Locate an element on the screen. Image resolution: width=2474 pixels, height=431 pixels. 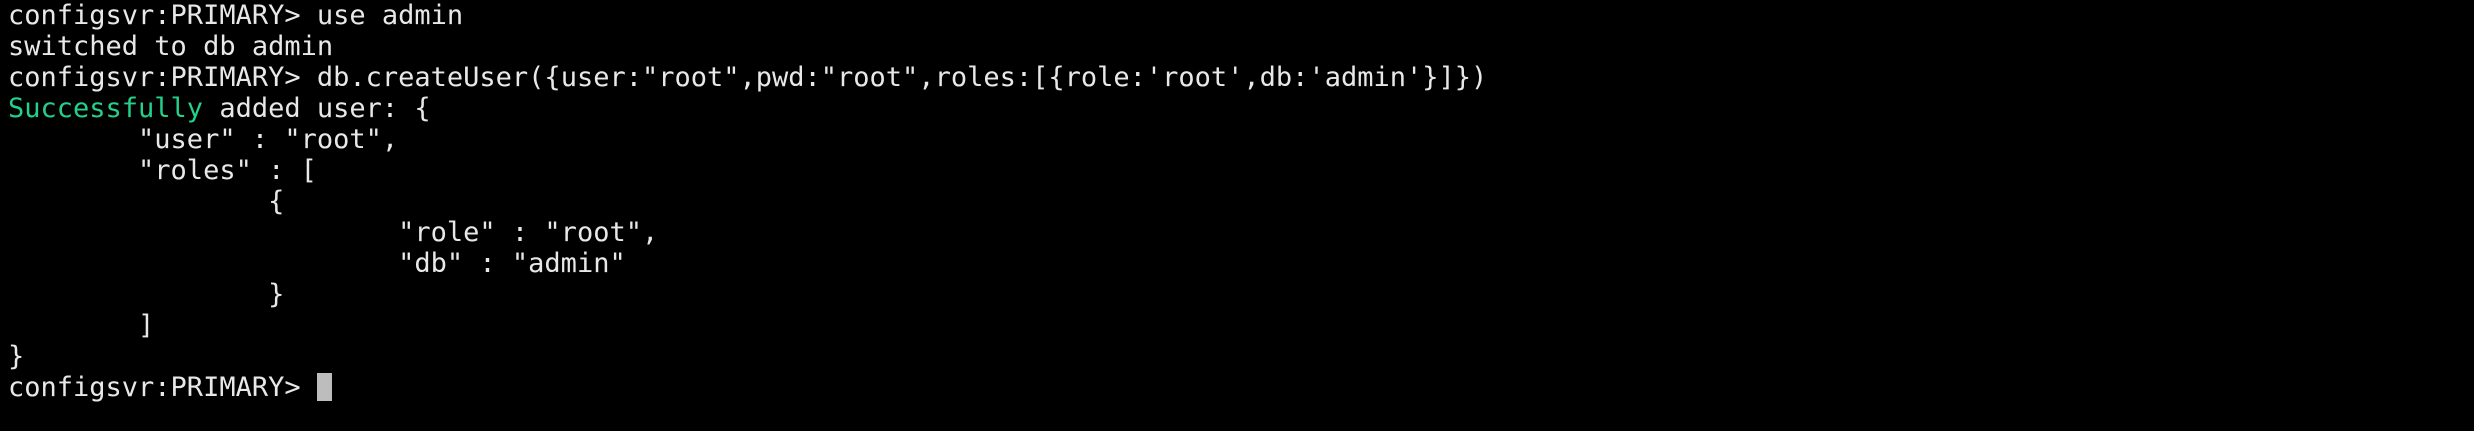
output-text: ] is located at coordinates (81, 325).